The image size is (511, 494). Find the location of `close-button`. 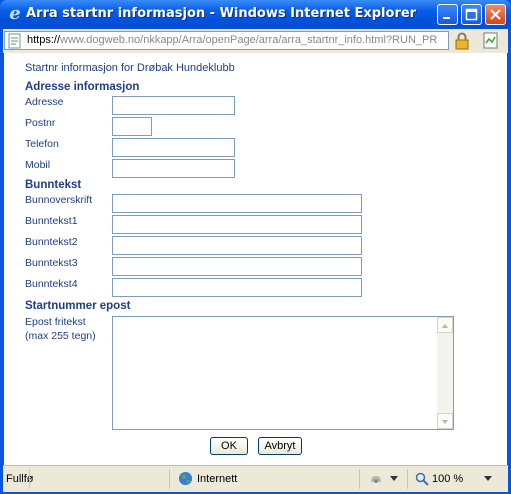

close-button is located at coordinates (495, 14).